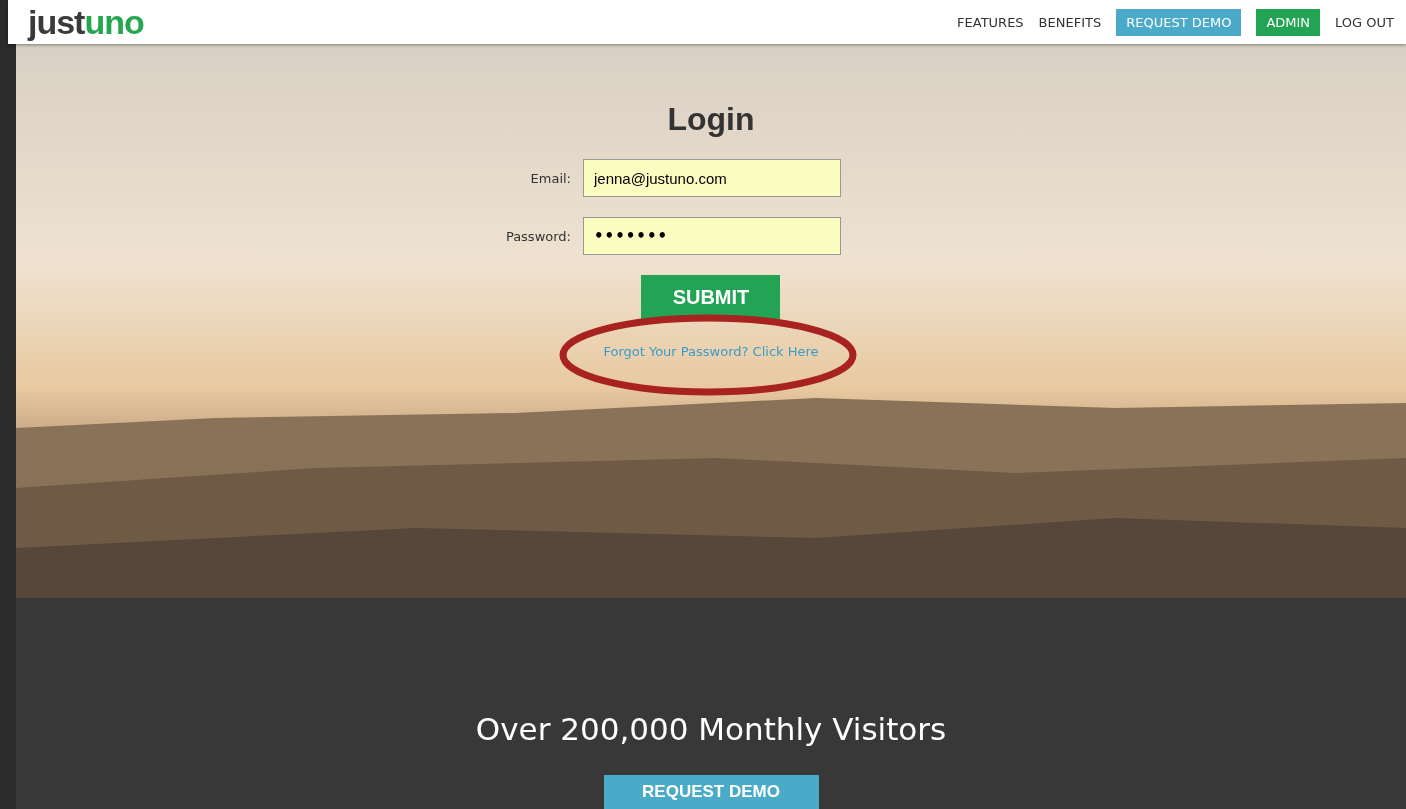 This screenshot has width=1406, height=809. What do you see at coordinates (990, 22) in the screenshot?
I see `nav-link: FEATURES` at bounding box center [990, 22].